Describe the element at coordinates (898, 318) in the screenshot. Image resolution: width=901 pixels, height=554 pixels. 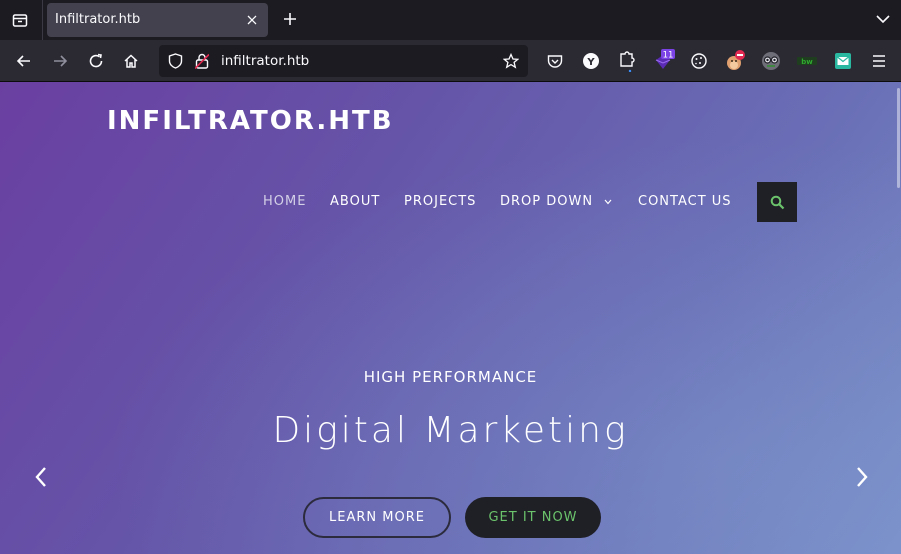
I see `page-scrollbar` at that location.